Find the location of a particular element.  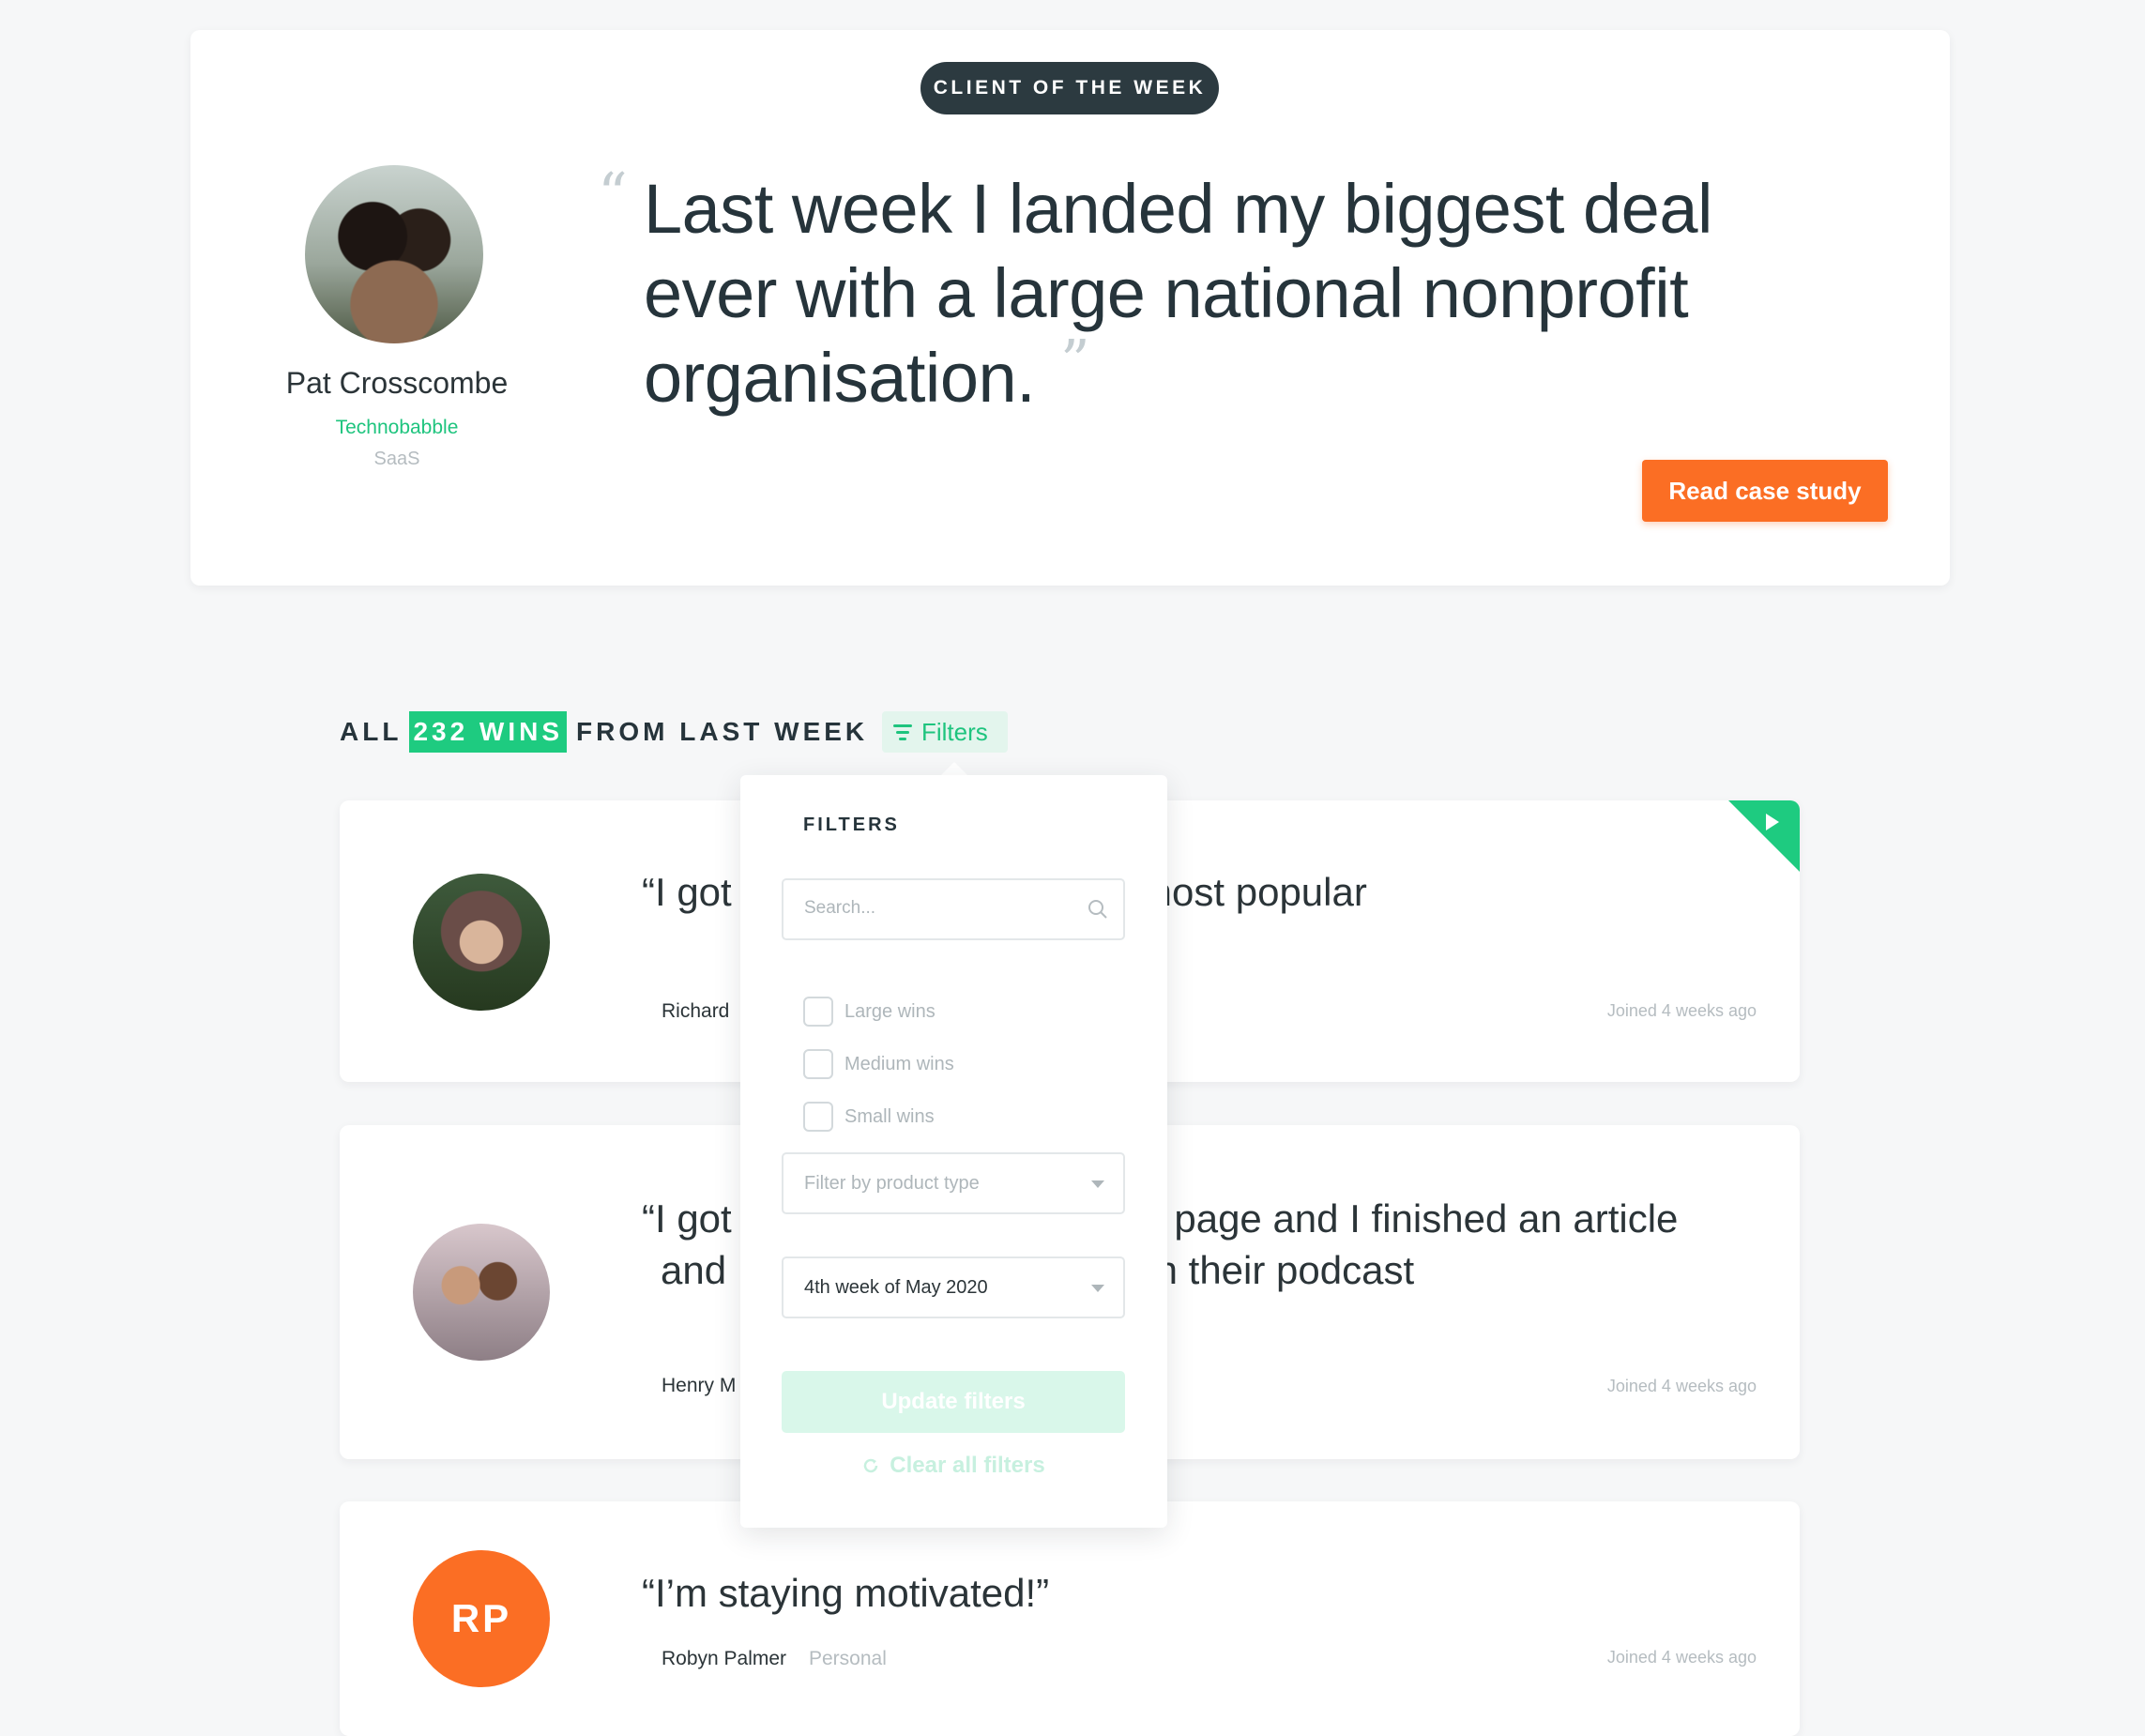

search-field is located at coordinates (953, 909).